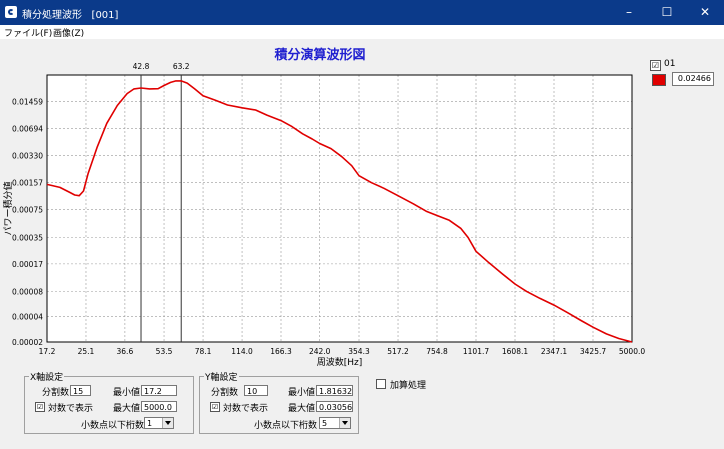  I want to click on x-max-label: 最大値, so click(127, 409).